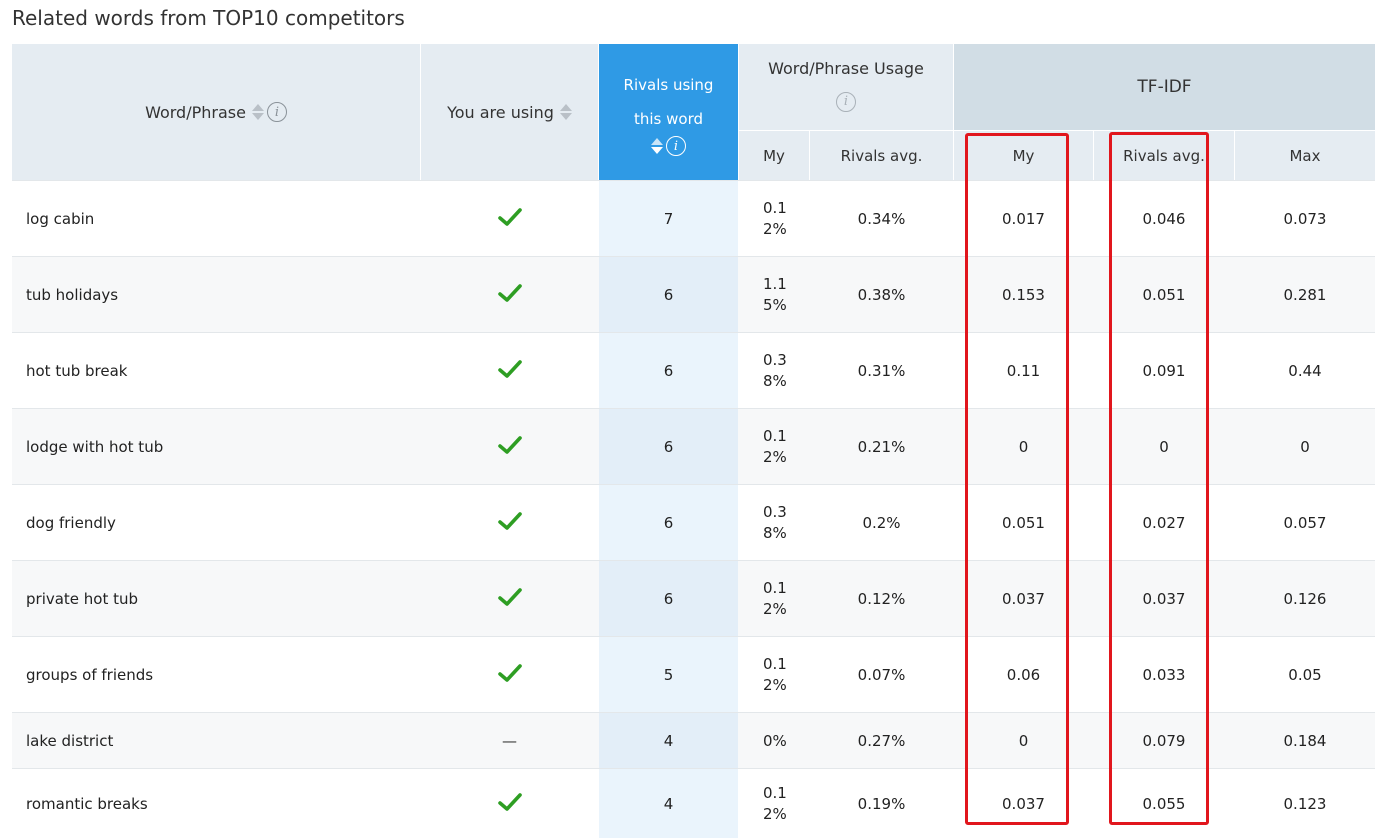 The height and width of the screenshot is (838, 1379). Describe the element at coordinates (774, 155) in the screenshot. I see `header-usage-my: My` at that location.